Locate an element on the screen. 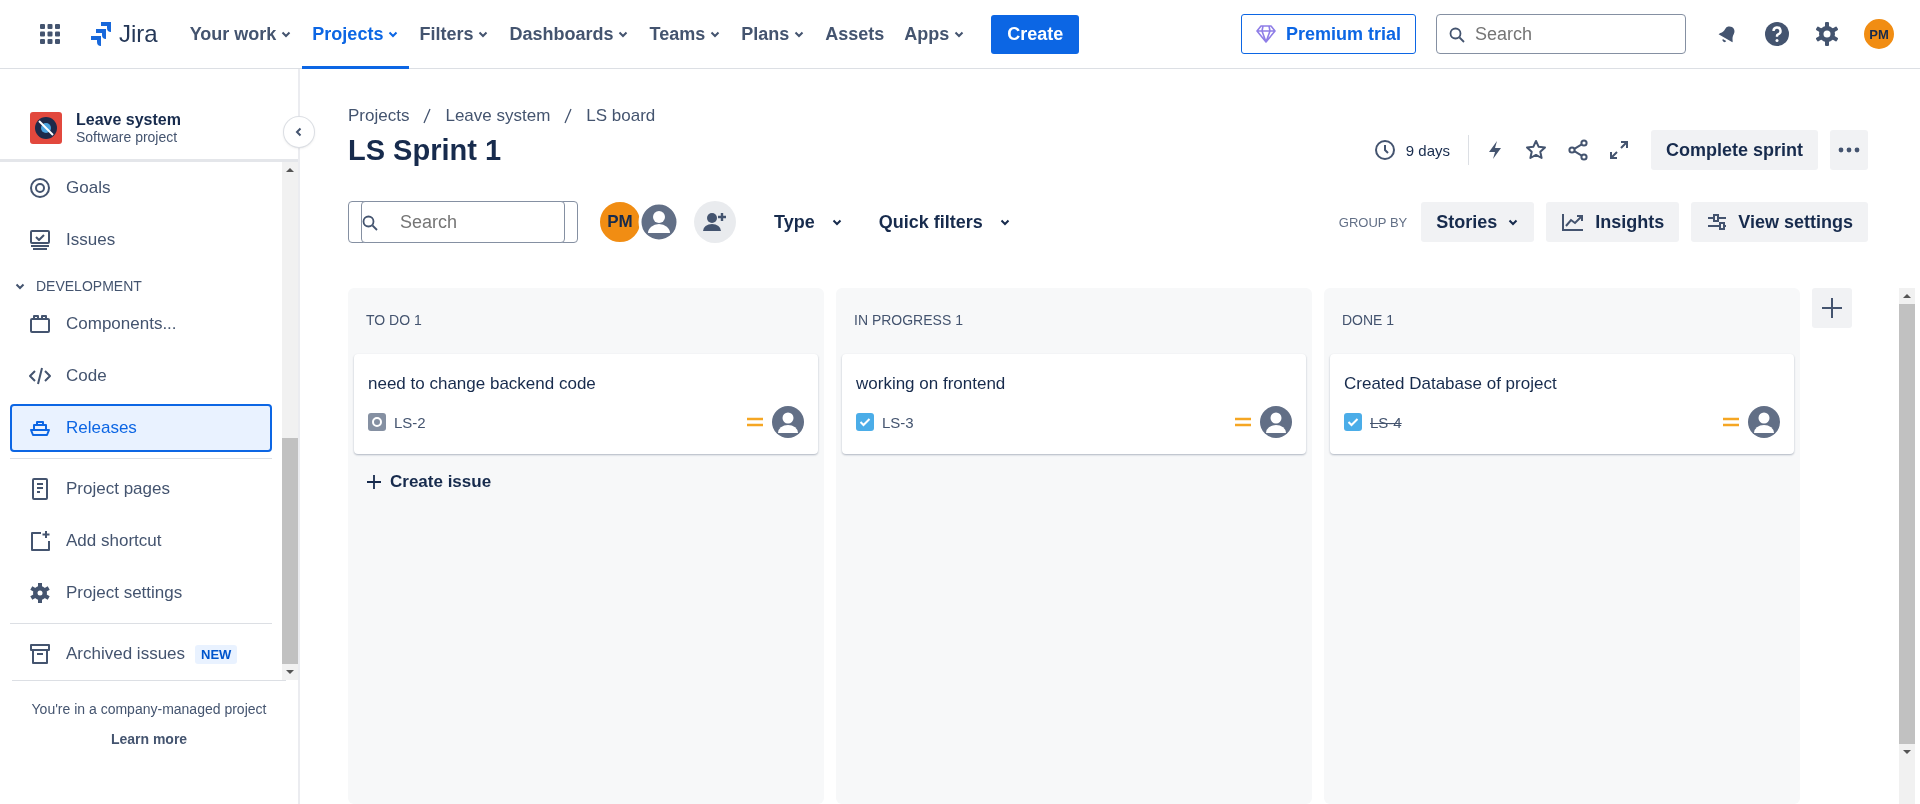 The height and width of the screenshot is (804, 1920). create-button: Create is located at coordinates (1035, 34).